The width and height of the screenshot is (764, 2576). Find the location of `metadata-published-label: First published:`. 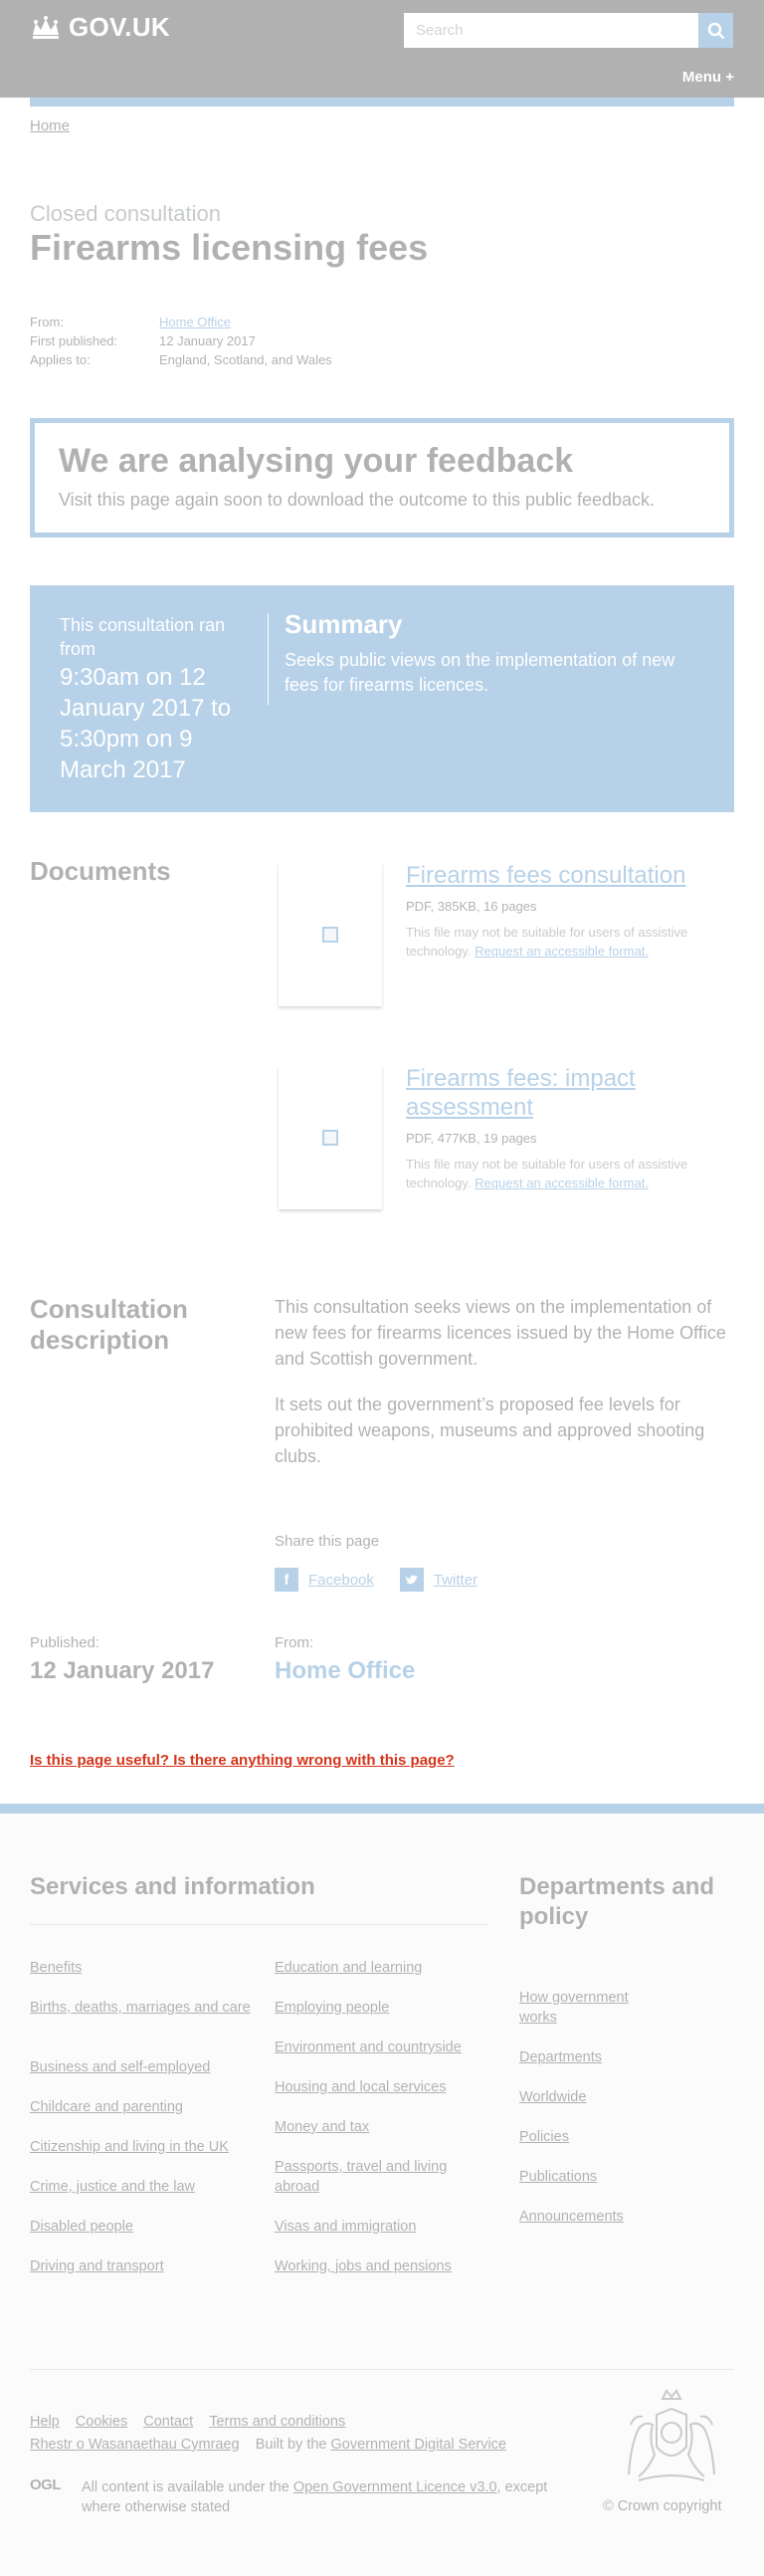

metadata-published-label: First published: is located at coordinates (74, 340).